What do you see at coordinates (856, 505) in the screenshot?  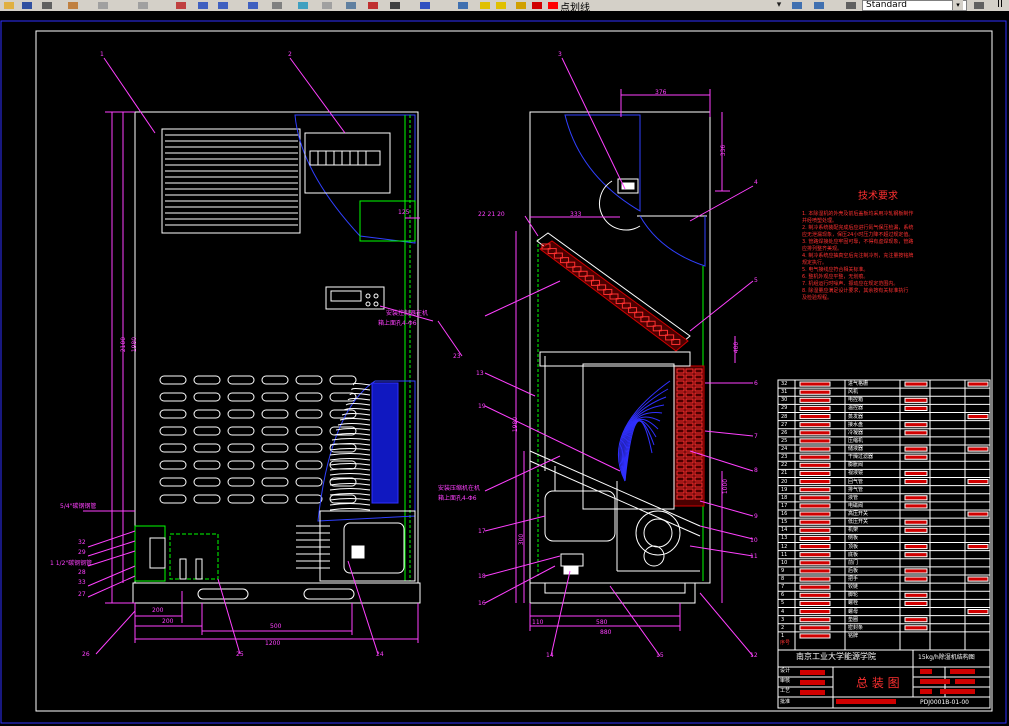 I see `table-part-name: 电磁阀` at bounding box center [856, 505].